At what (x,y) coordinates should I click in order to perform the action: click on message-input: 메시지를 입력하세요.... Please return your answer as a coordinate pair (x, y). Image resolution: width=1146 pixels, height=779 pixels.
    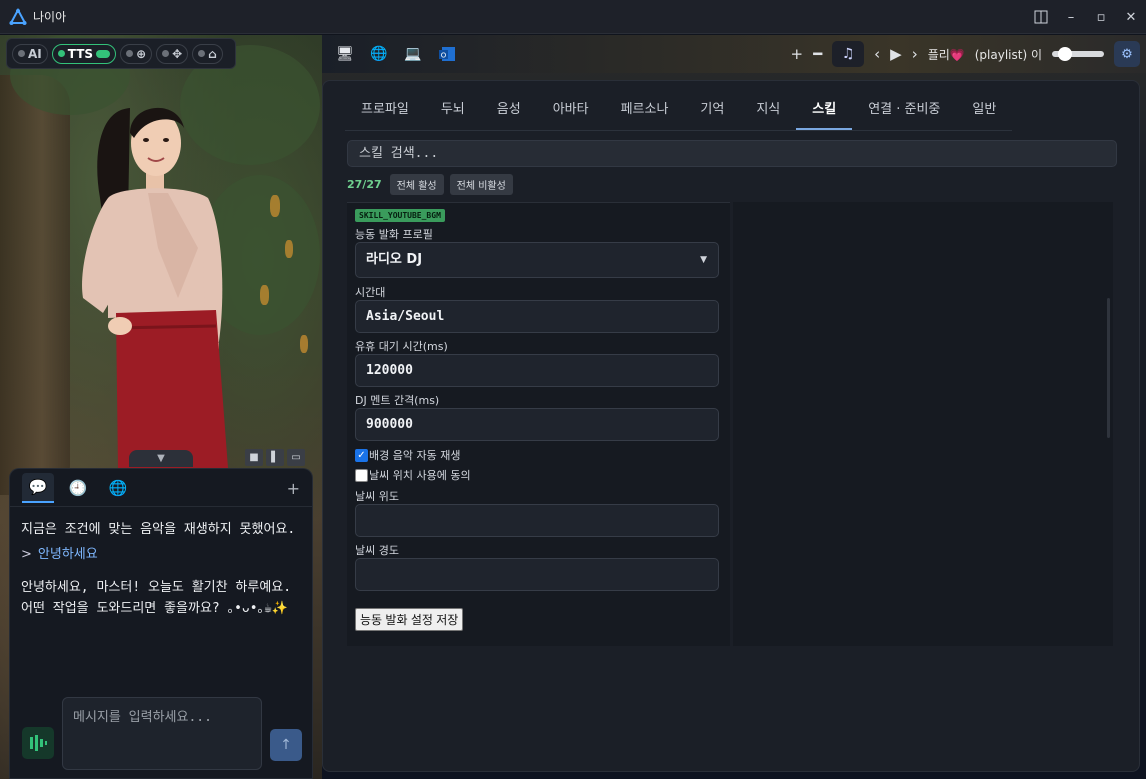
    Looking at the image, I should click on (162, 733).